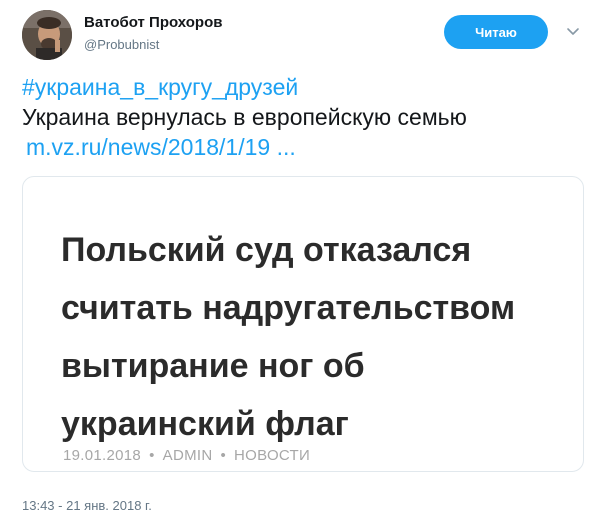 This screenshot has height=532, width=610. What do you see at coordinates (121, 44) in the screenshot?
I see `author-handle: @Probubnist` at bounding box center [121, 44].